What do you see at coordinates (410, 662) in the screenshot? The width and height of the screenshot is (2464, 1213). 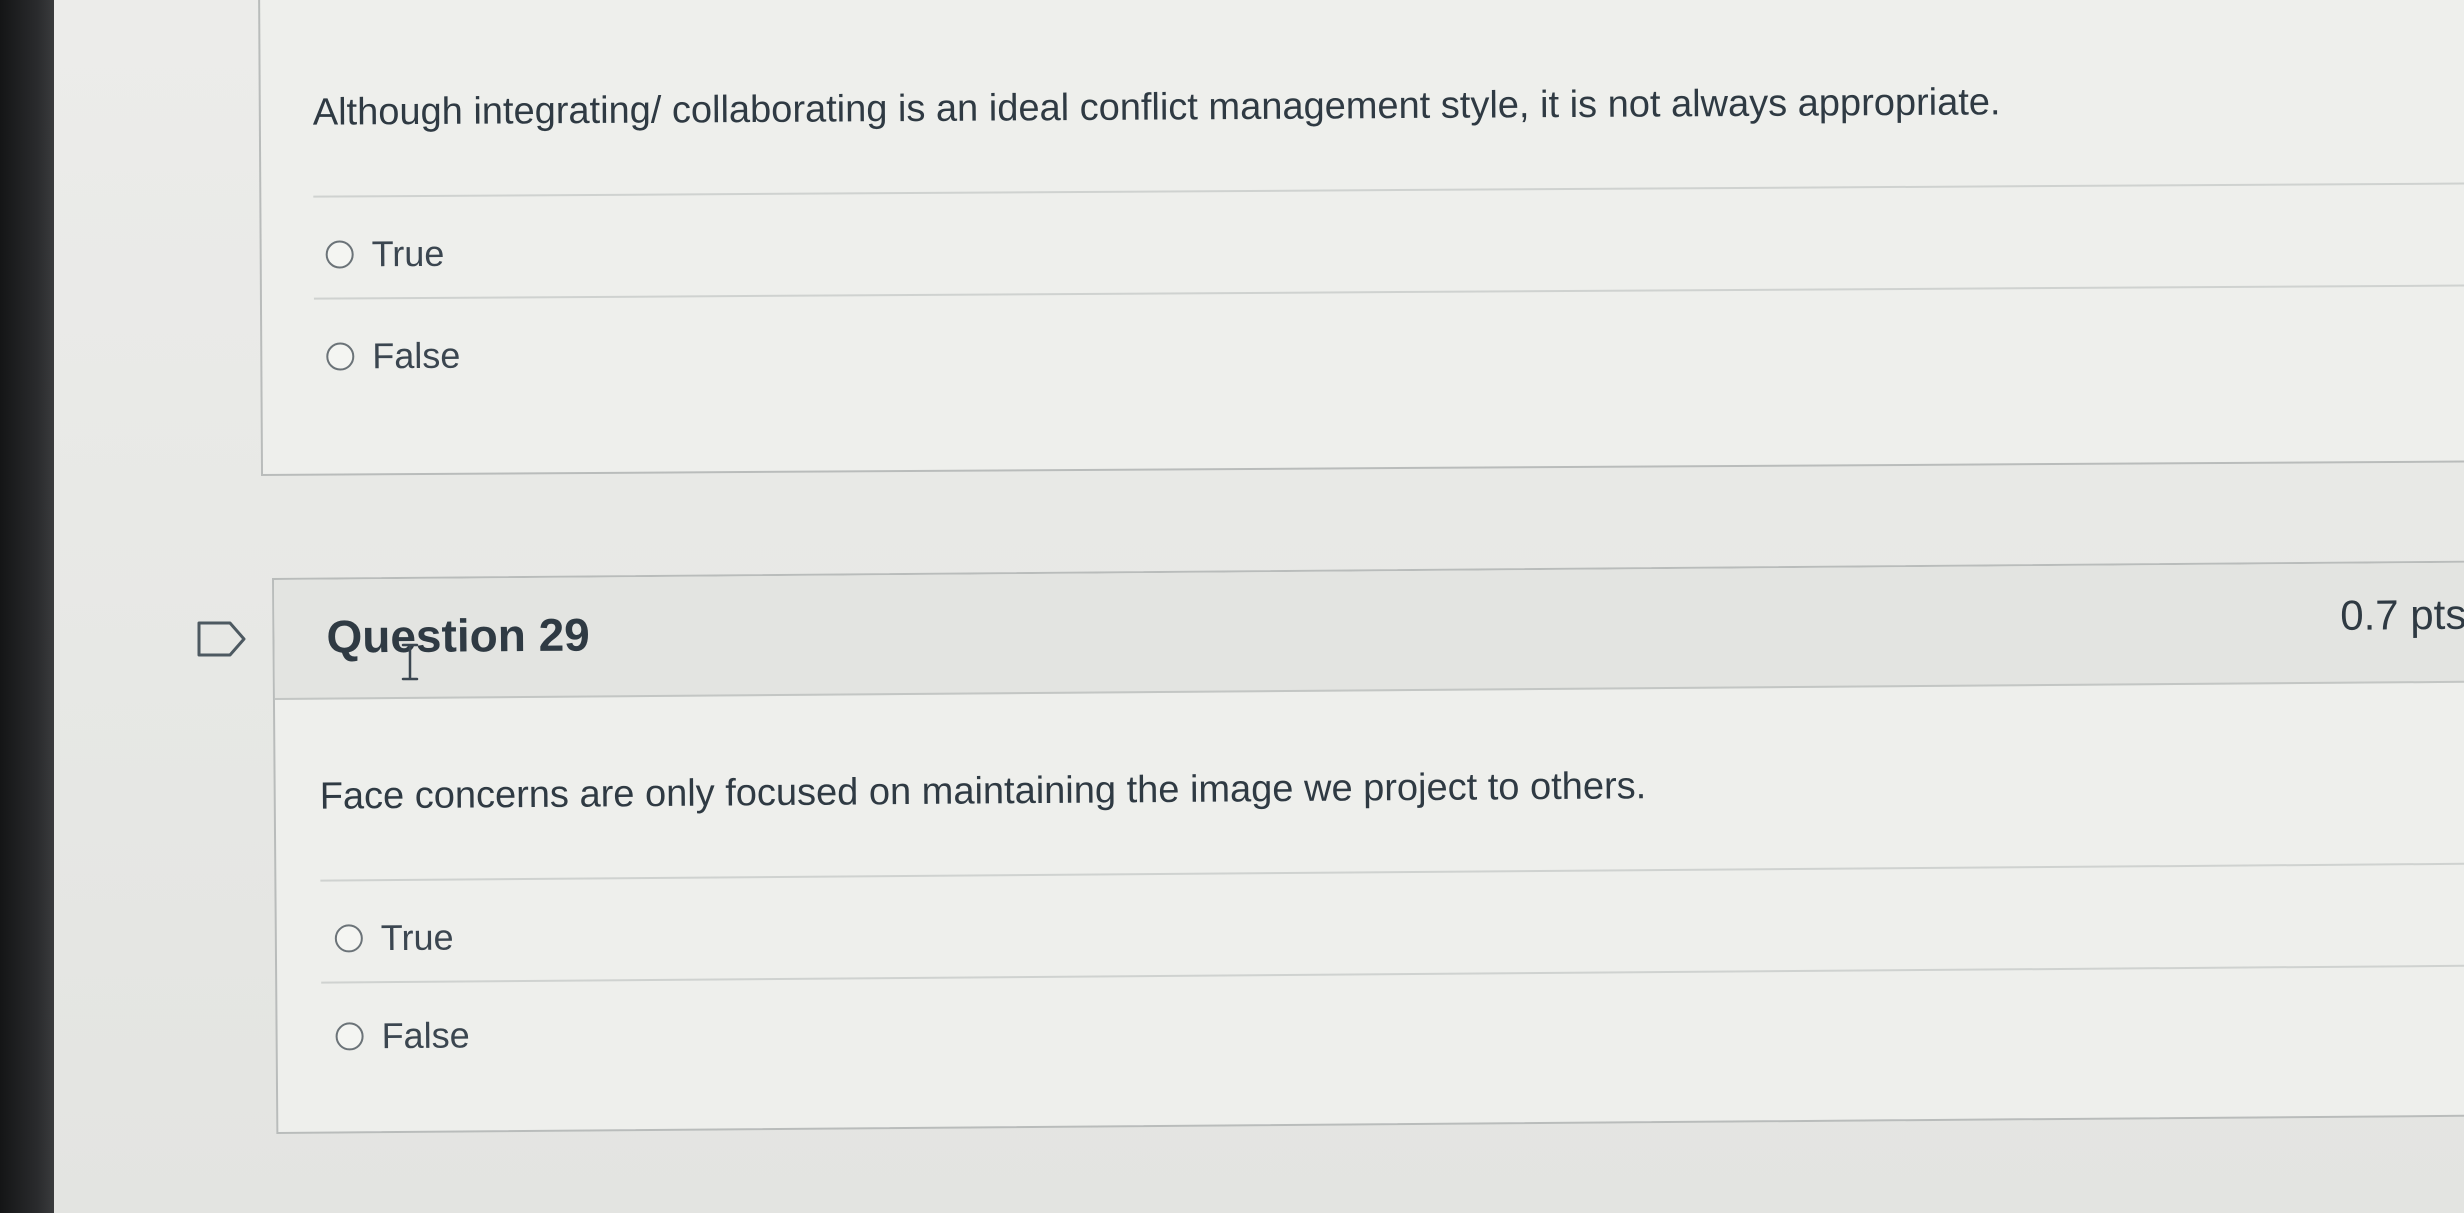 I see `text-cursor-icon` at bounding box center [410, 662].